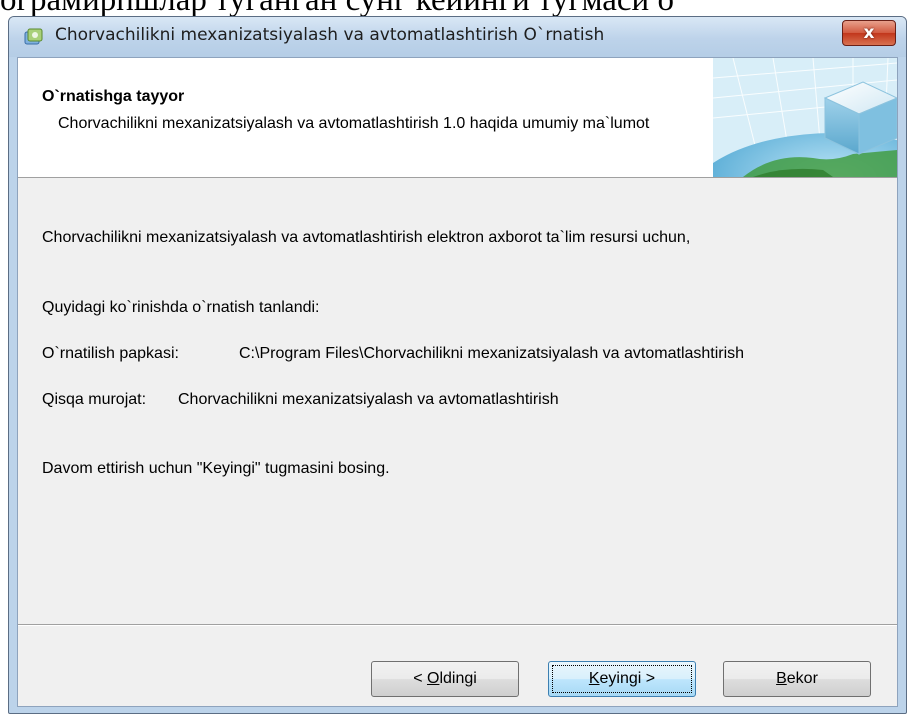  I want to click on back-button-label: < Oldingi, so click(445, 678).